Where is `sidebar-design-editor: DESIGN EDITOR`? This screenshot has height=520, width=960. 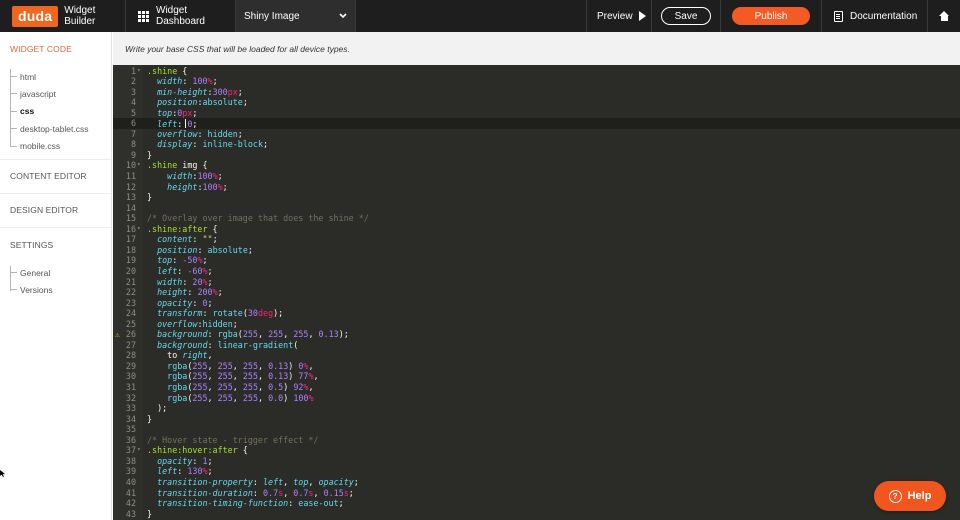
sidebar-design-editor: DESIGN EDITOR is located at coordinates (55, 211).